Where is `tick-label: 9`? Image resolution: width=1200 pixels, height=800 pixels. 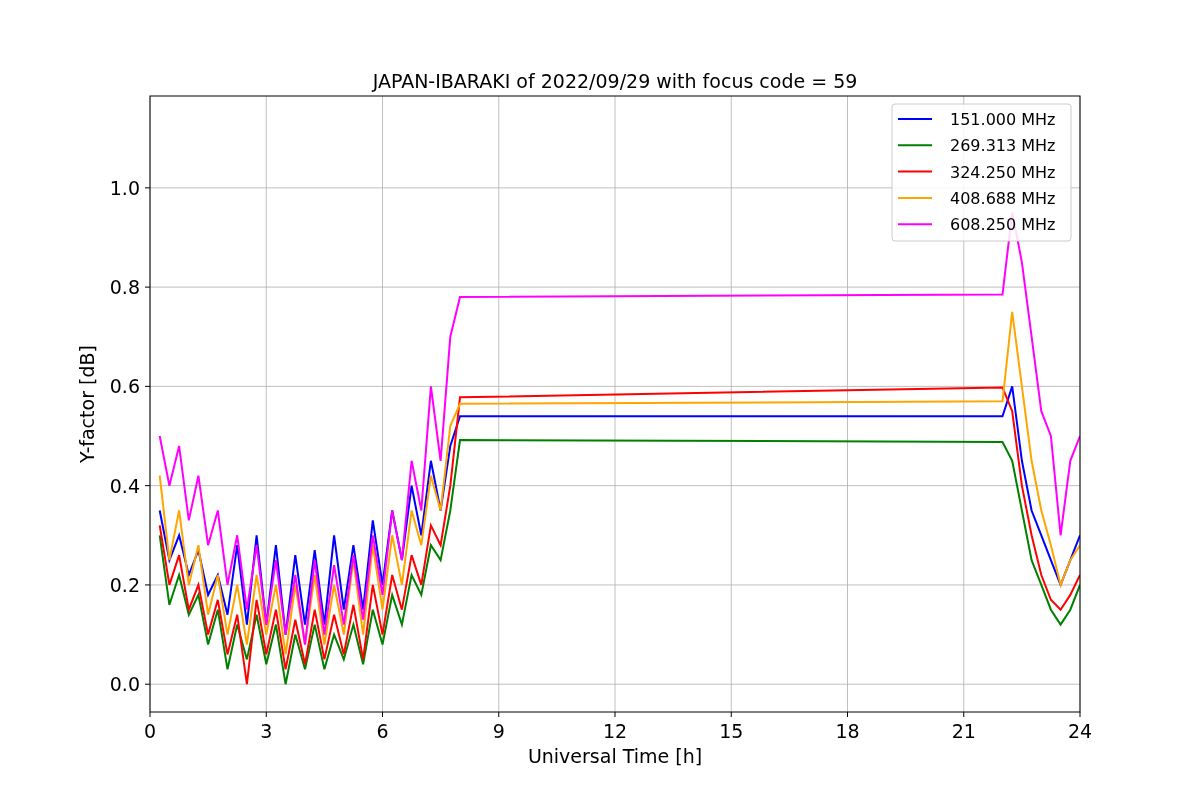
tick-label: 9 is located at coordinates (498, 731).